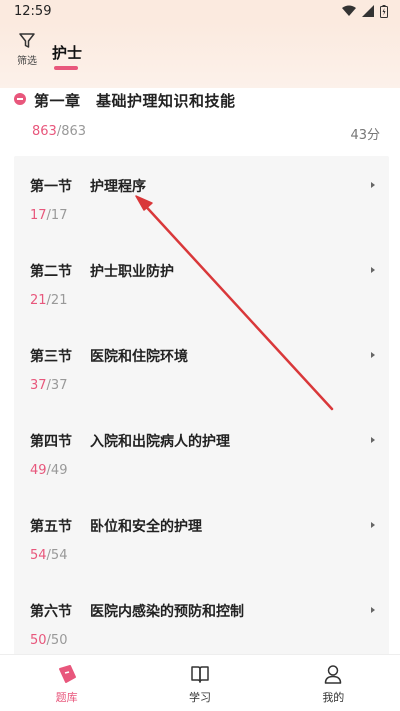 The image size is (400, 711). Describe the element at coordinates (201, 538) in the screenshot. I see `section-item: 第五节 卧位和安全的护理 54/54` at that location.